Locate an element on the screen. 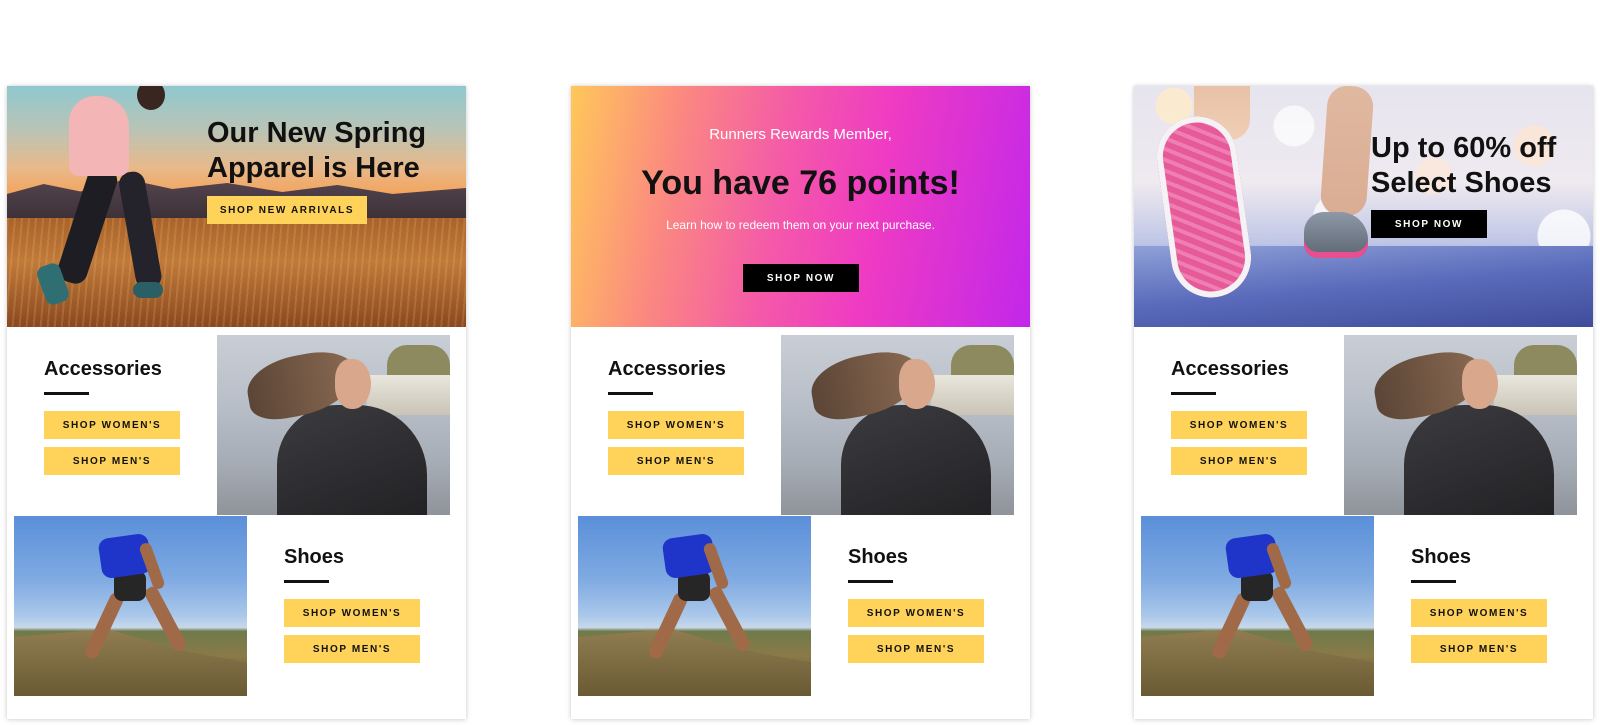 The height and width of the screenshot is (725, 1600). shop-new-arrivals-button: SHOP NEW ARRIVALS is located at coordinates (287, 210).